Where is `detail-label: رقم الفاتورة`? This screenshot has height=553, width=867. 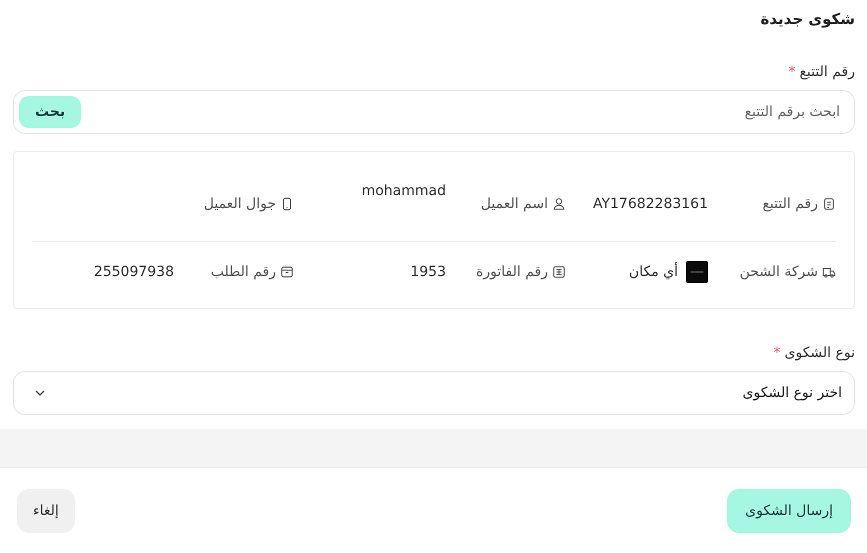
detail-label: رقم الفاتورة is located at coordinates (512, 272).